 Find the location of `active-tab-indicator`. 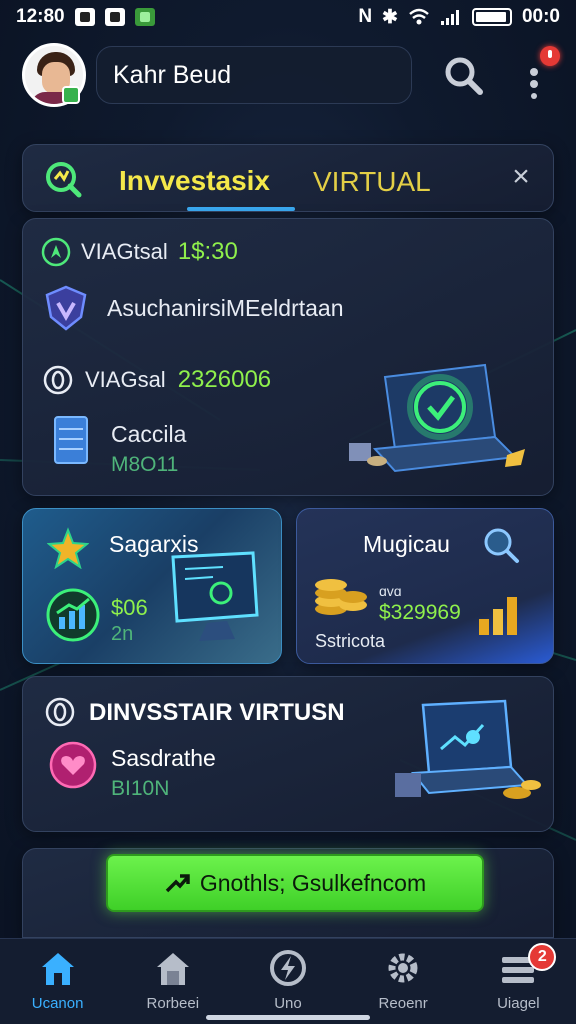

active-tab-indicator is located at coordinates (241, 209).